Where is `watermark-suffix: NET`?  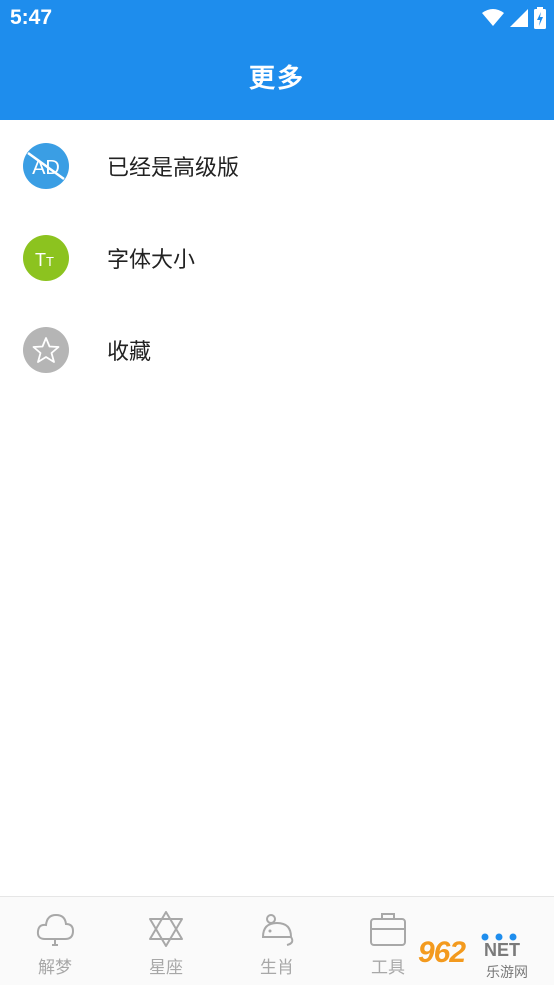
watermark-suffix: NET is located at coordinates (502, 950).